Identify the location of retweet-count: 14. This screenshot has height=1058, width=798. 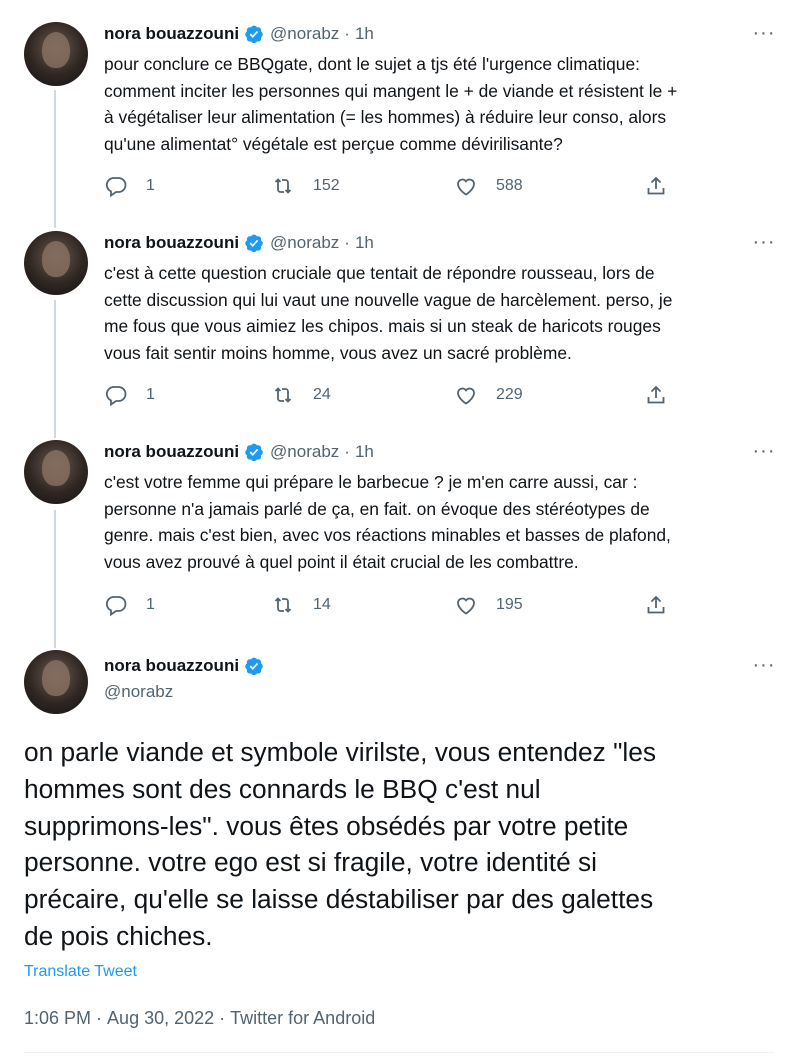
(322, 604).